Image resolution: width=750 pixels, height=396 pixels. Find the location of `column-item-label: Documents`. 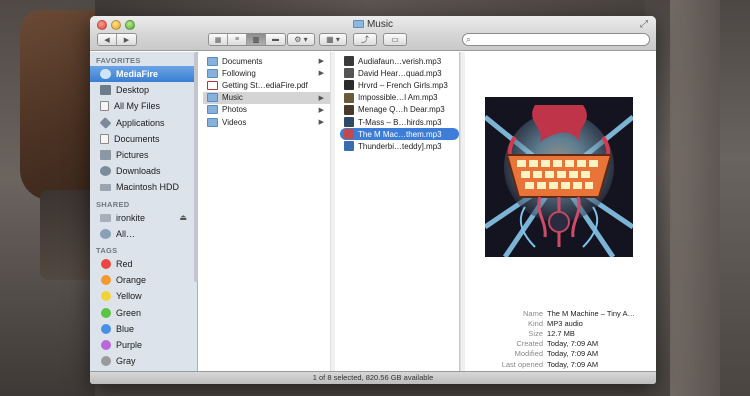

column-item-label: Documents is located at coordinates (242, 61).